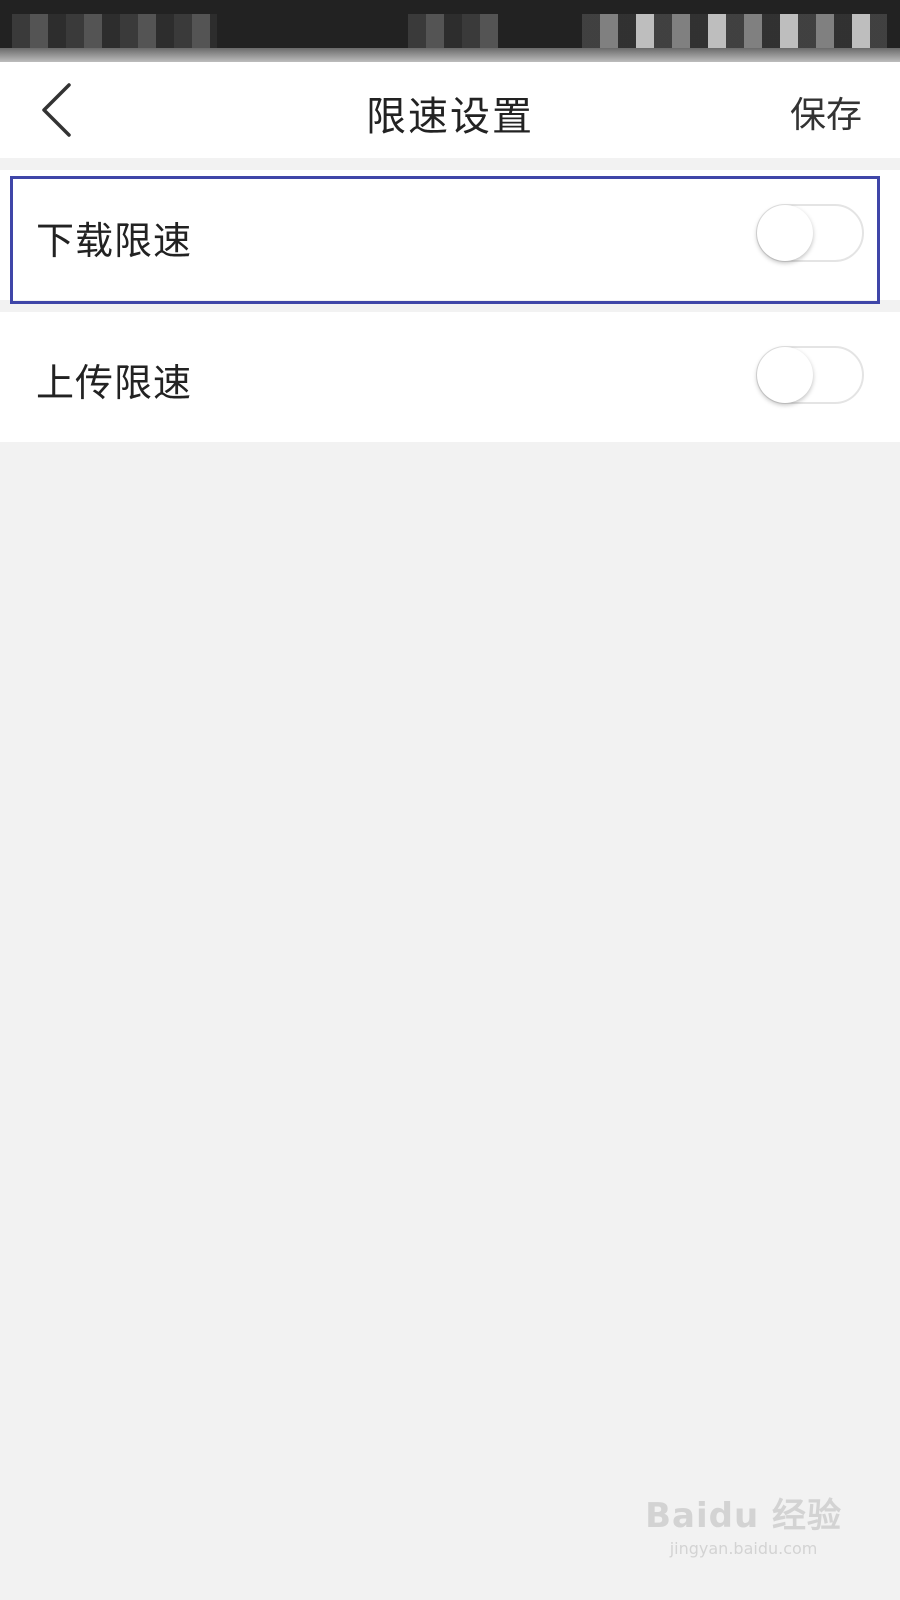 The width and height of the screenshot is (900, 1600). Describe the element at coordinates (114, 383) in the screenshot. I see `upload-limit-label: 上传限速` at that location.